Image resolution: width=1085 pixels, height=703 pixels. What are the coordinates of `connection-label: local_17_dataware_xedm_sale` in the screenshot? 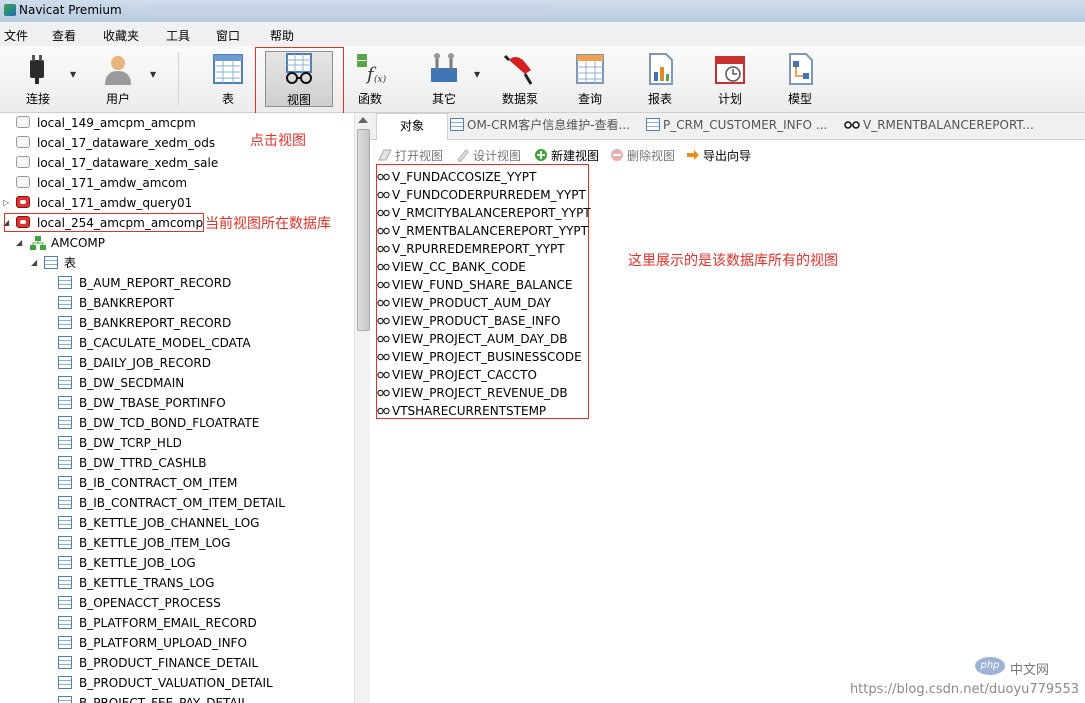 It's located at (128, 163).